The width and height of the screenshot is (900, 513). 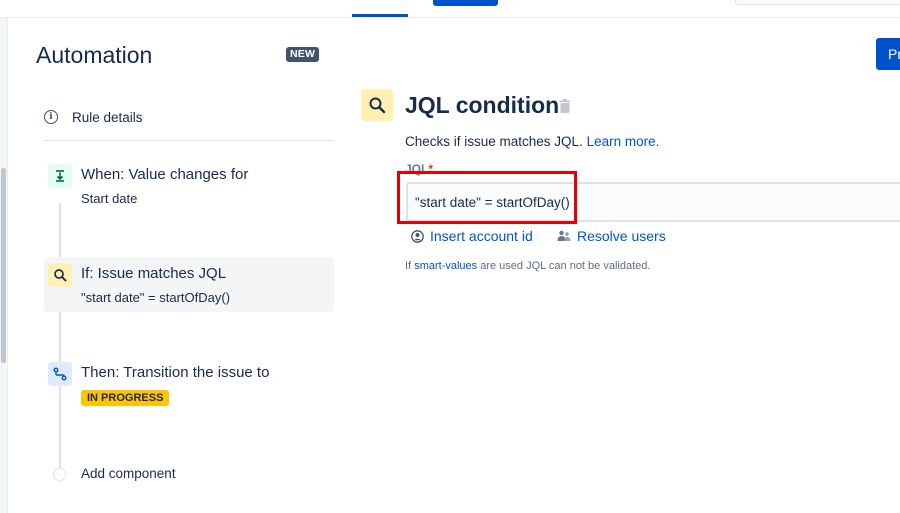 What do you see at coordinates (450, 9) in the screenshot?
I see `top-nav-bar` at bounding box center [450, 9].